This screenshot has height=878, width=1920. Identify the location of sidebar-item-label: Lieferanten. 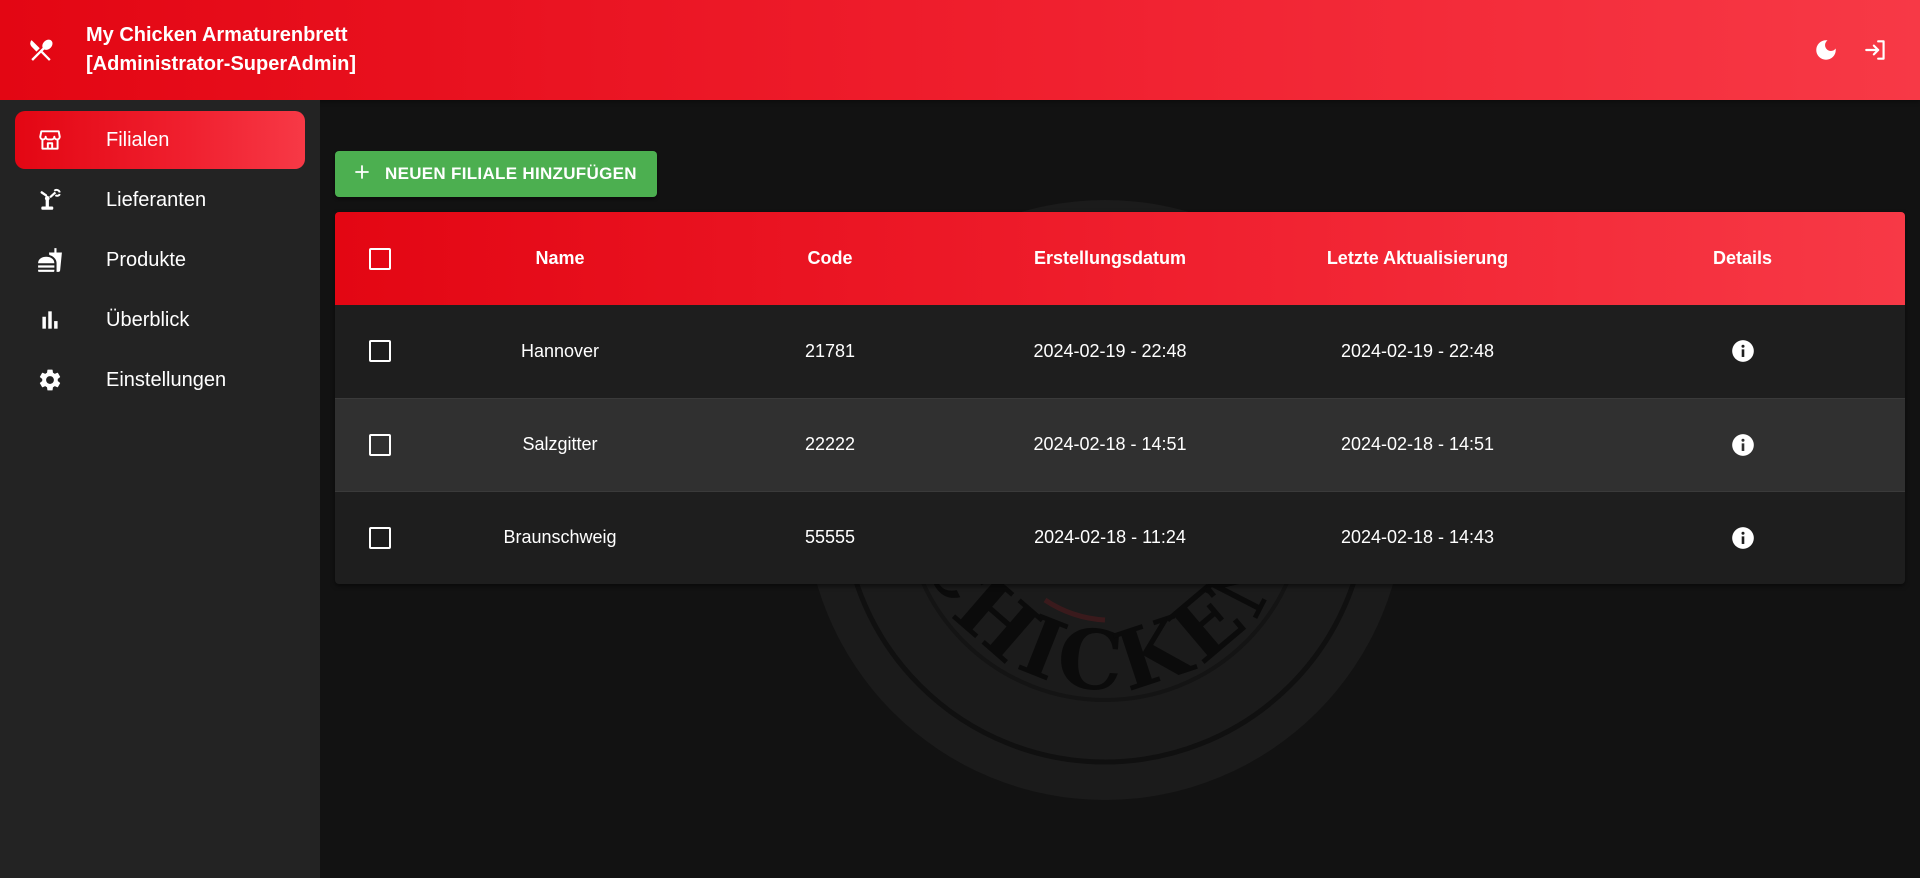
(156, 199).